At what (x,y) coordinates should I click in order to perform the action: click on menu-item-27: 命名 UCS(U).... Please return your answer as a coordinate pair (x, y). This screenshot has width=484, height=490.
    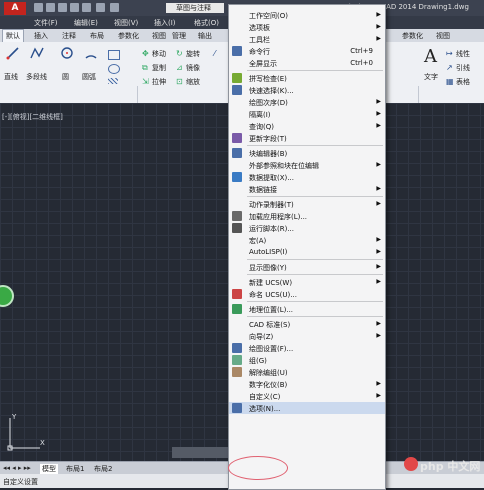
    Looking at the image, I should click on (307, 294).